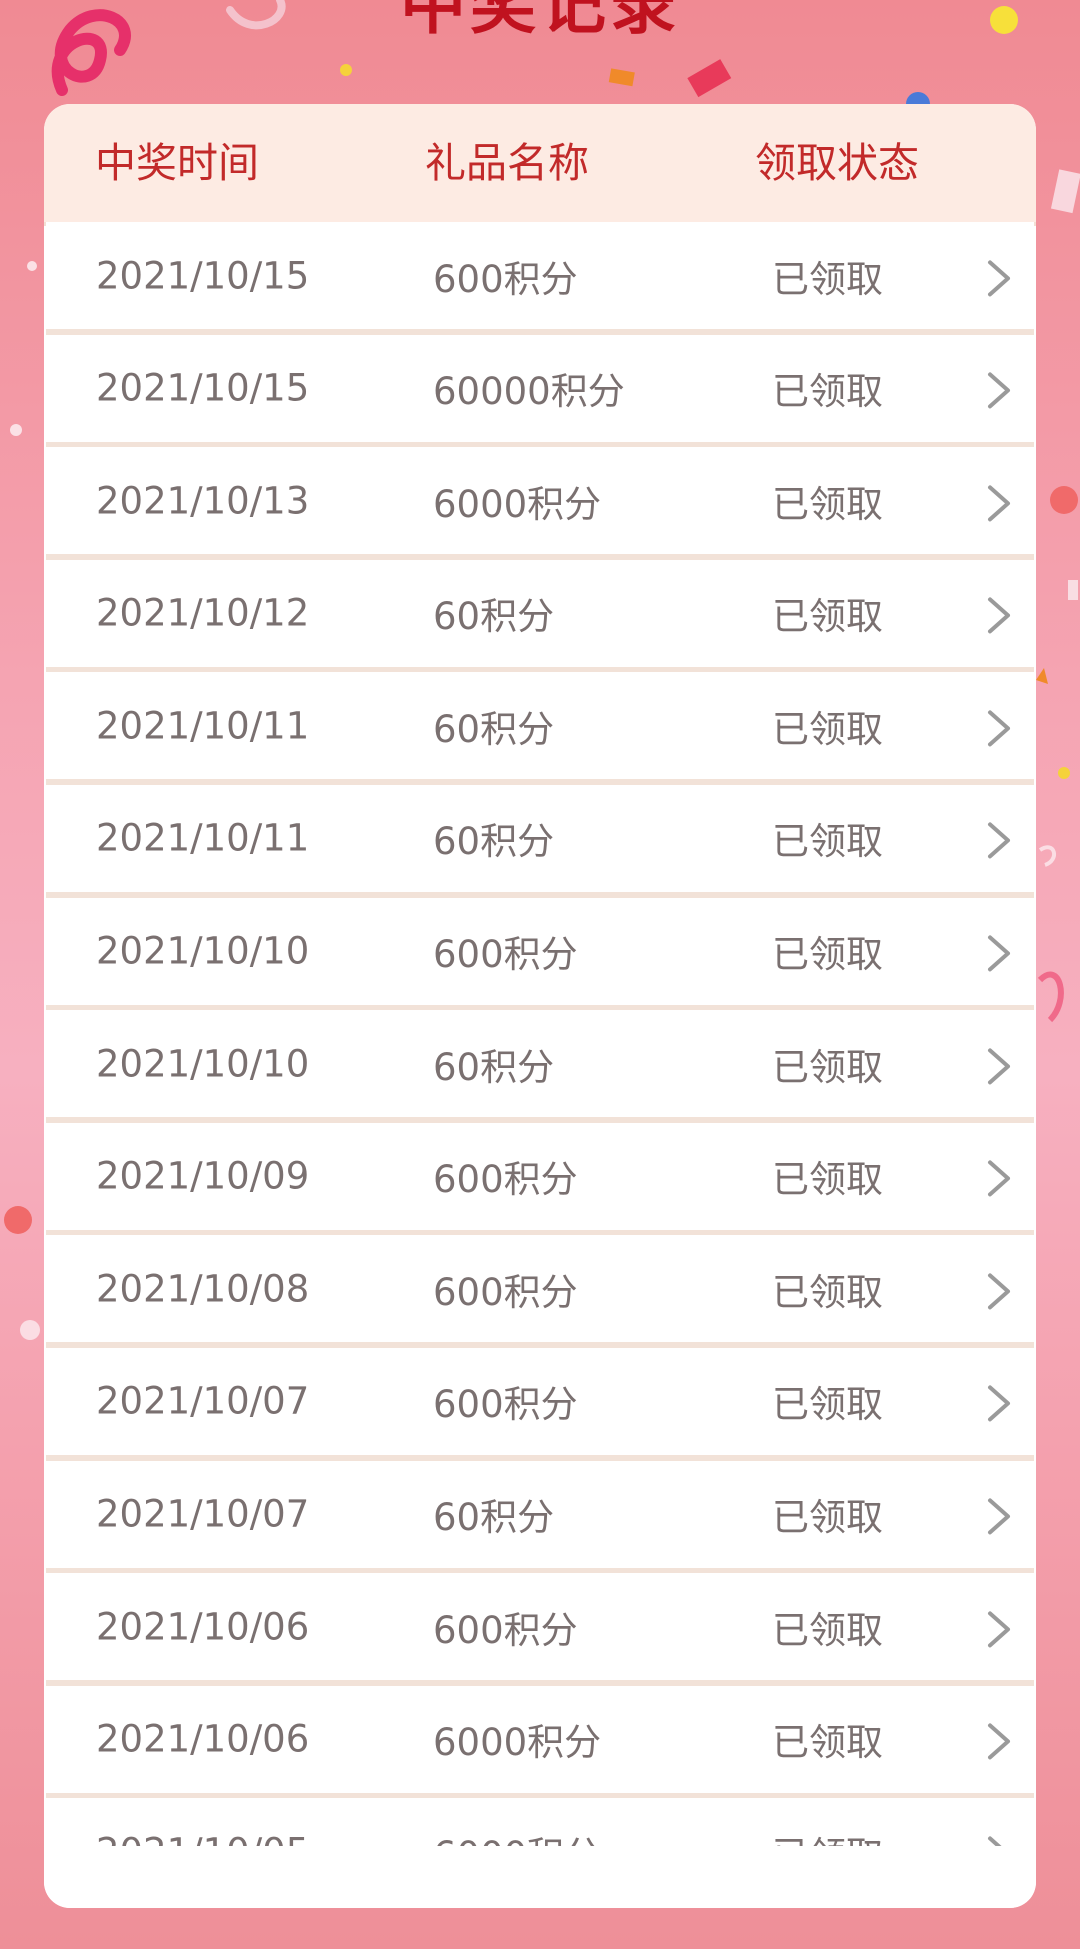 The width and height of the screenshot is (1080, 1949). I want to click on table-header: 中奖时间 礼品名称 领取状态, so click(540, 165).